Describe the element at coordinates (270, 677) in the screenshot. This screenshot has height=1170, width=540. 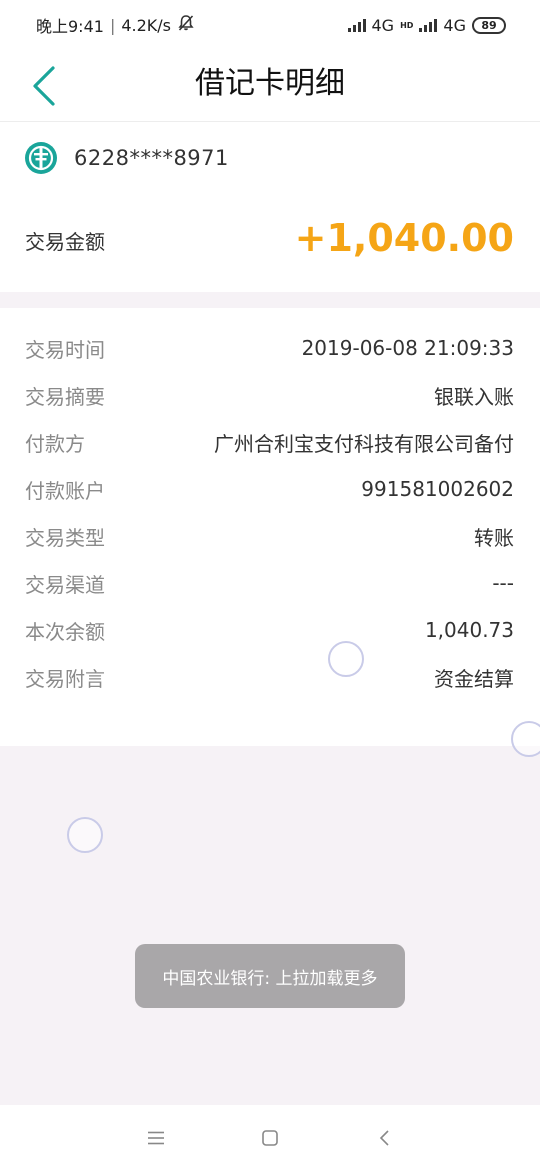
I see `detail-row-memo: 交易附言 资金结算` at that location.